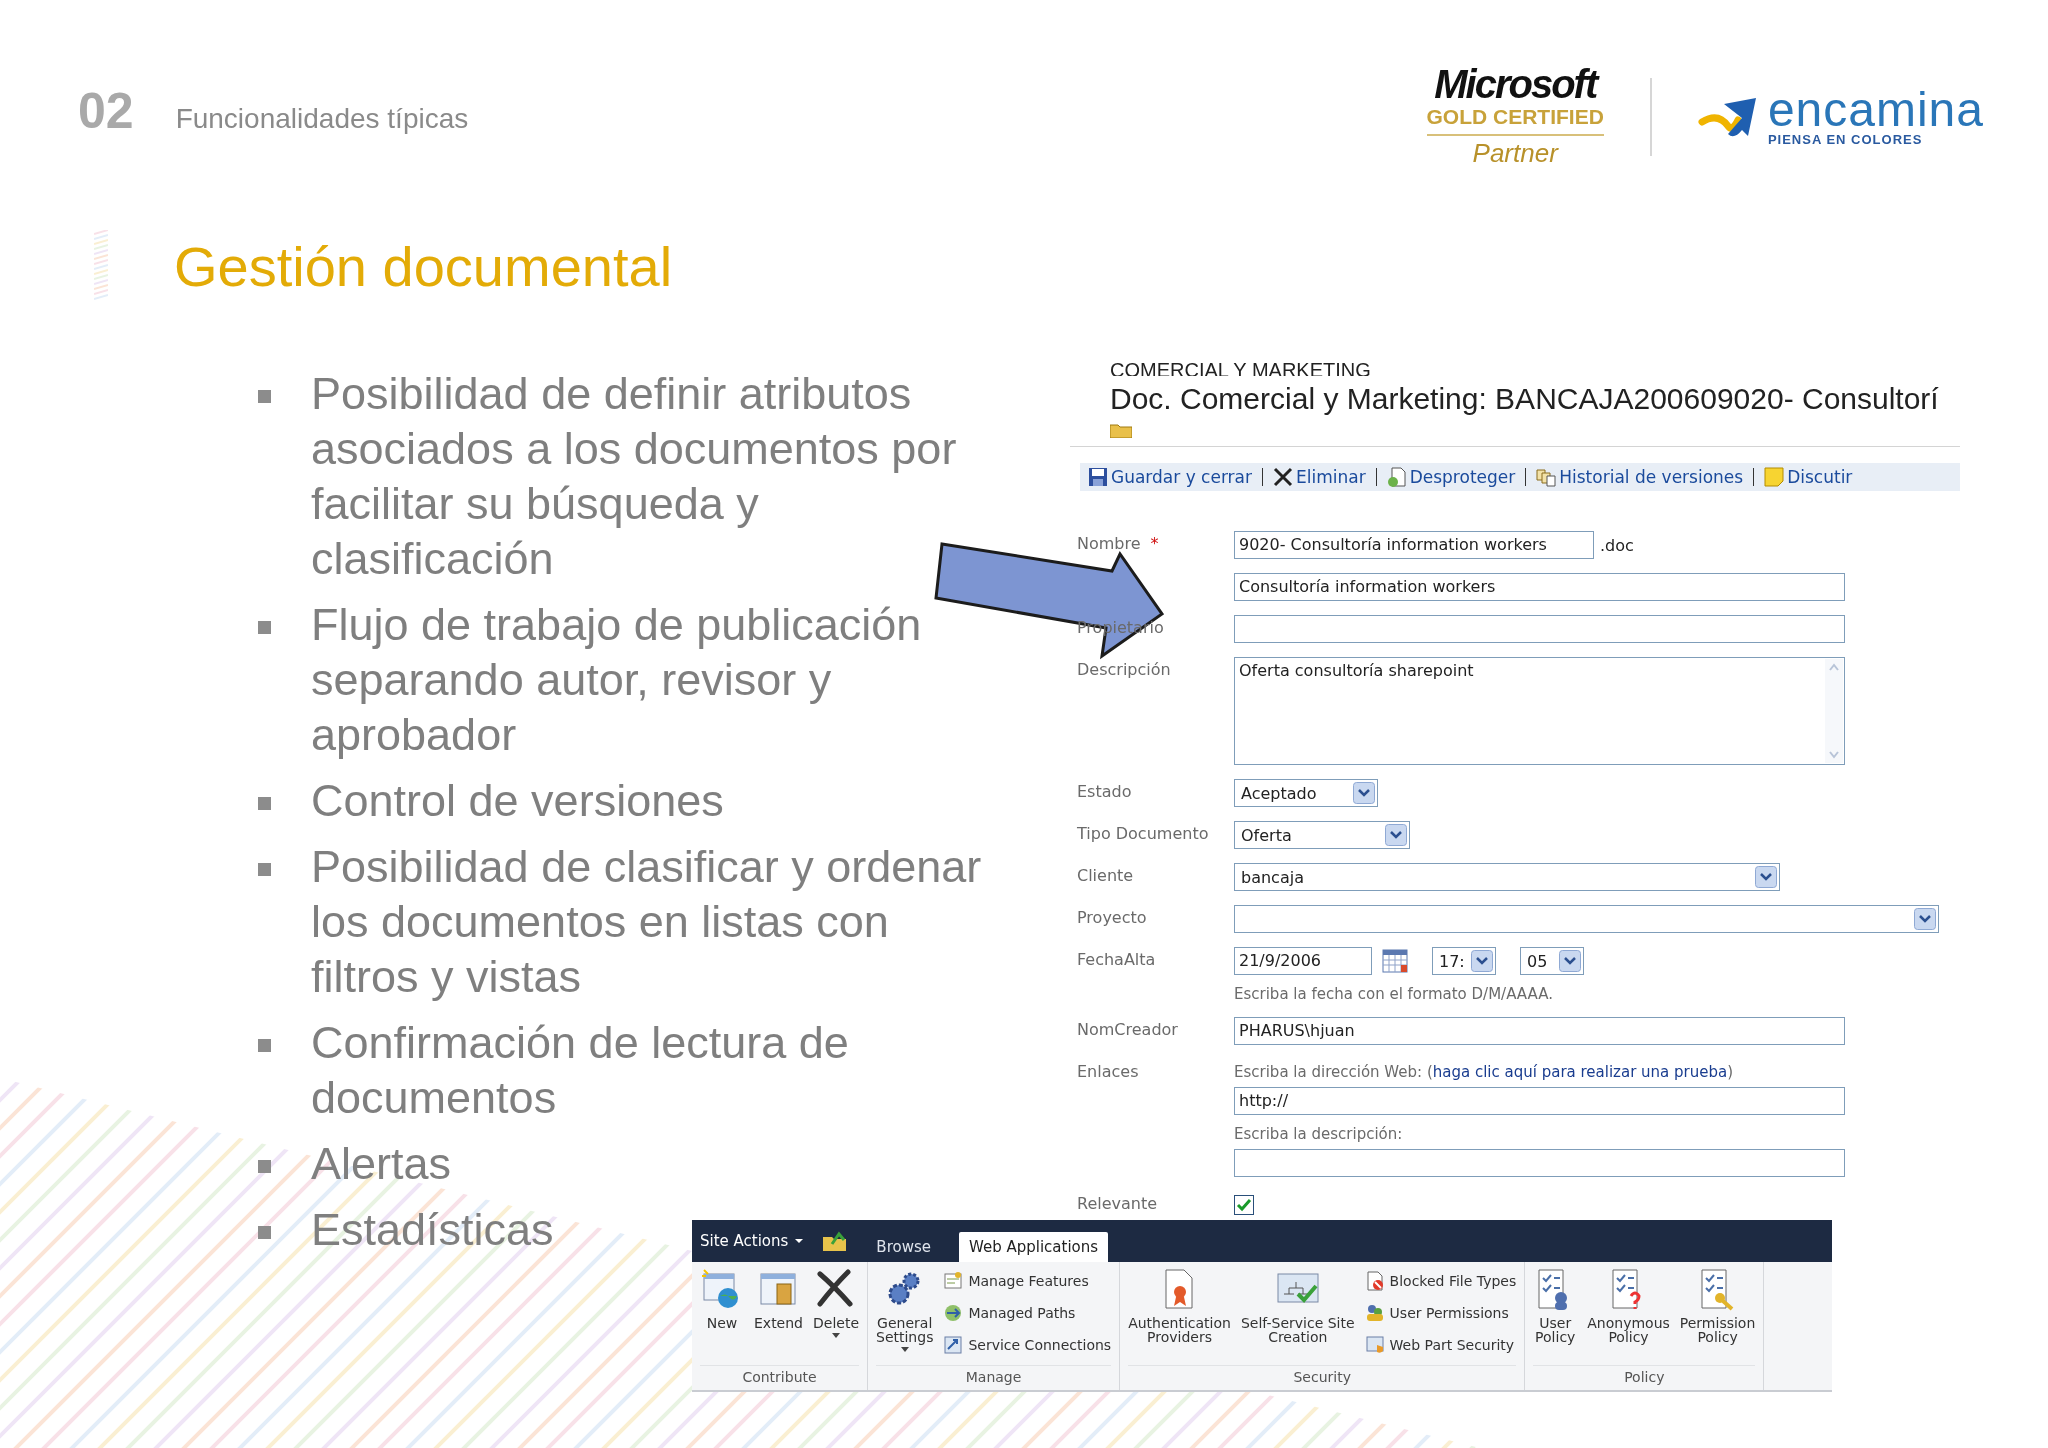 The height and width of the screenshot is (1448, 2048). I want to click on date-field: 21/9/2006, so click(1303, 961).